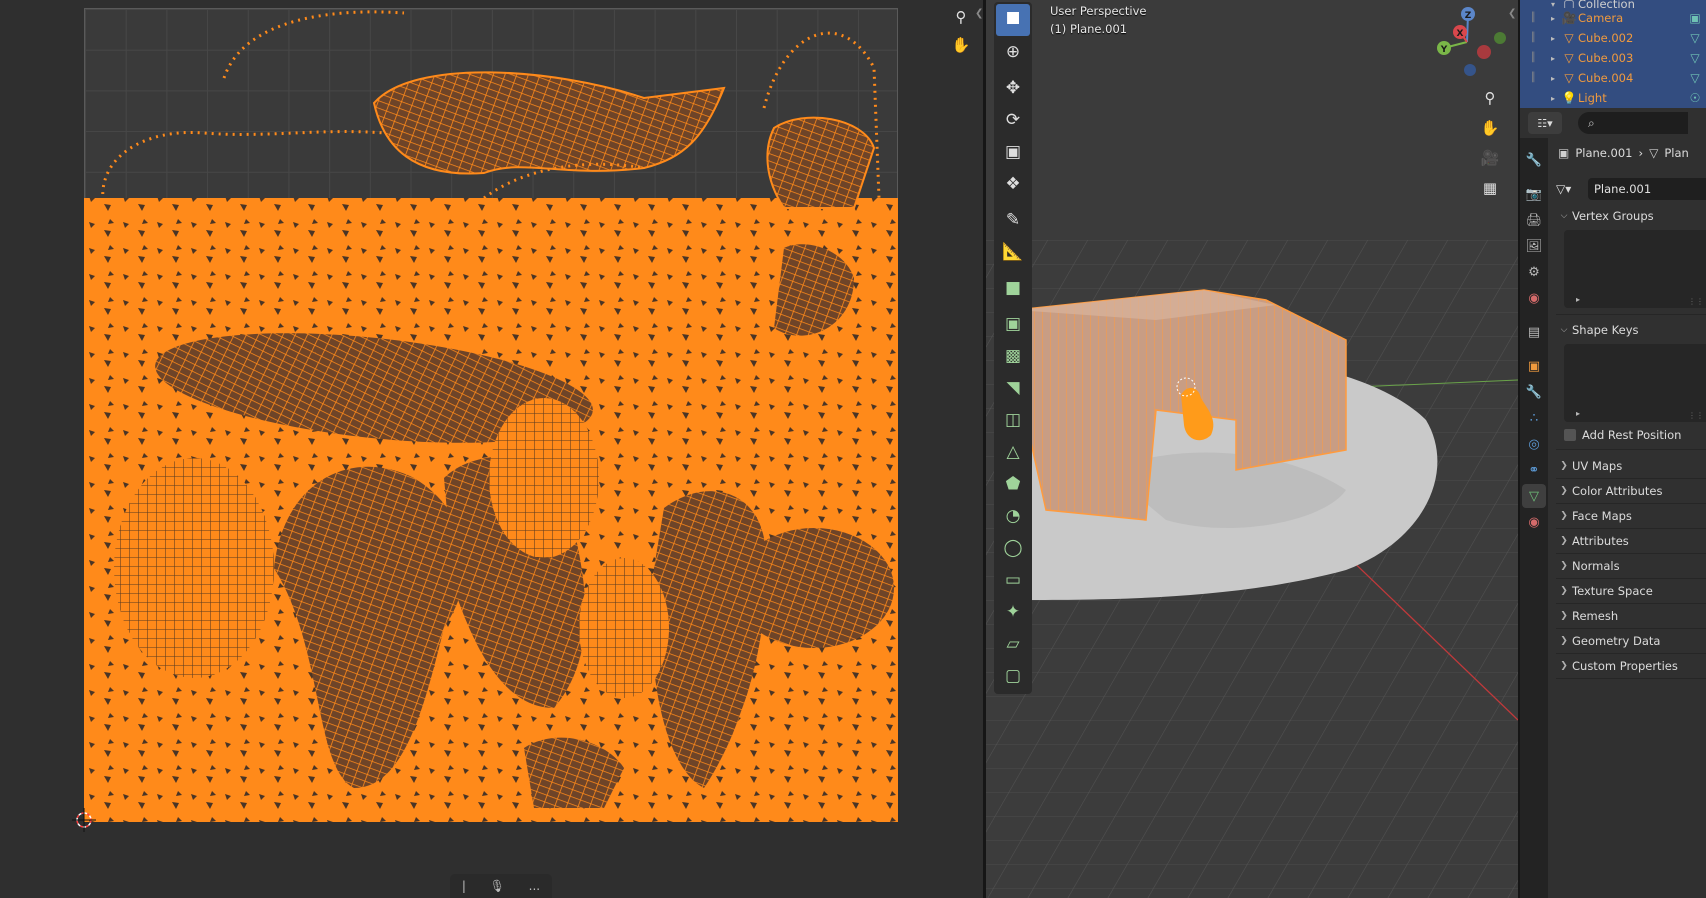 The height and width of the screenshot is (898, 1706). What do you see at coordinates (1013, 184) in the screenshot?
I see `transform-icon: ❖` at bounding box center [1013, 184].